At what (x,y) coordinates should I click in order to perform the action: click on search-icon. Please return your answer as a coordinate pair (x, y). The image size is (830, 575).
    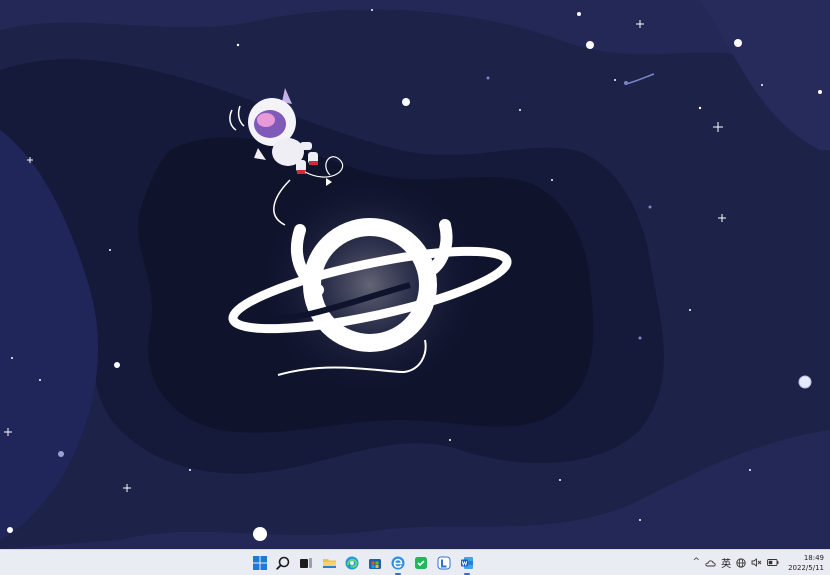
    Looking at the image, I should click on (283, 563).